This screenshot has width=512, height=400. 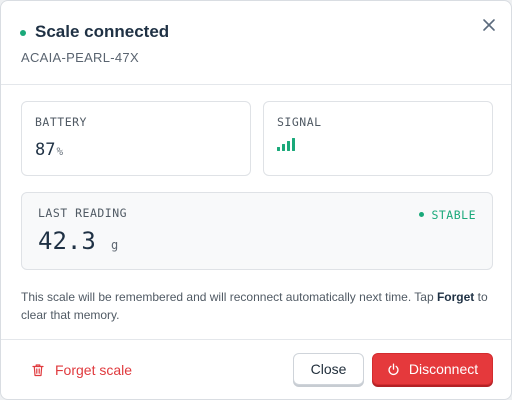 I want to click on battery-unit: %, so click(x=60, y=151).